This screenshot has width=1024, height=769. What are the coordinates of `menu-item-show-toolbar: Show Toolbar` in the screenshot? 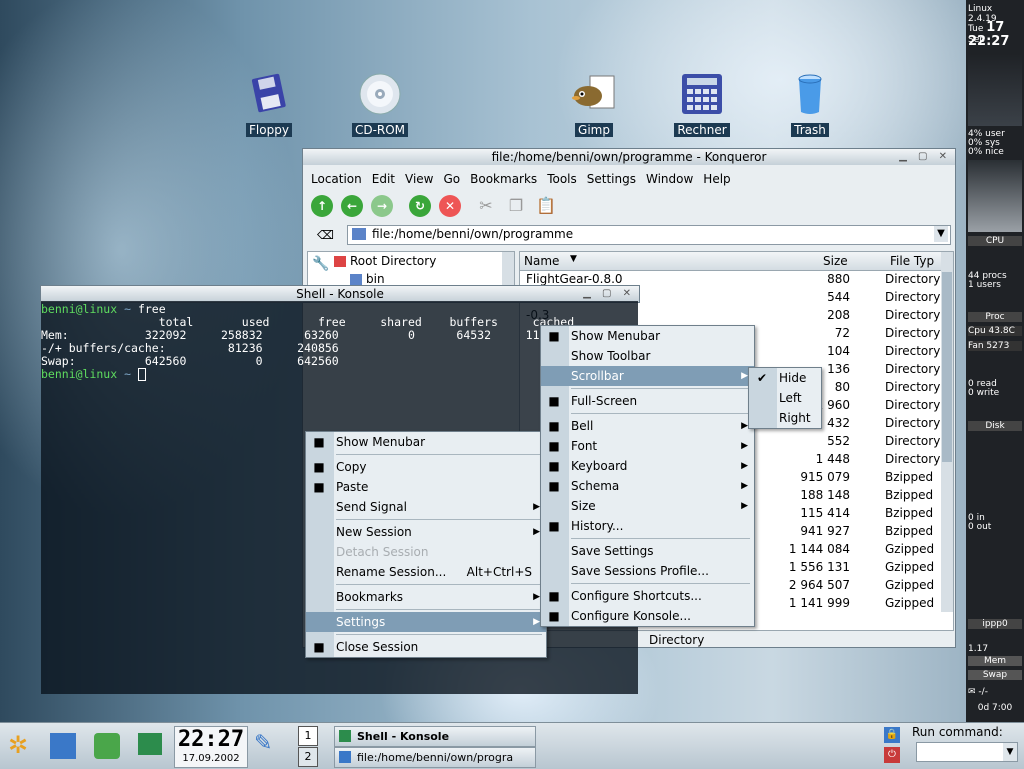 It's located at (647, 356).